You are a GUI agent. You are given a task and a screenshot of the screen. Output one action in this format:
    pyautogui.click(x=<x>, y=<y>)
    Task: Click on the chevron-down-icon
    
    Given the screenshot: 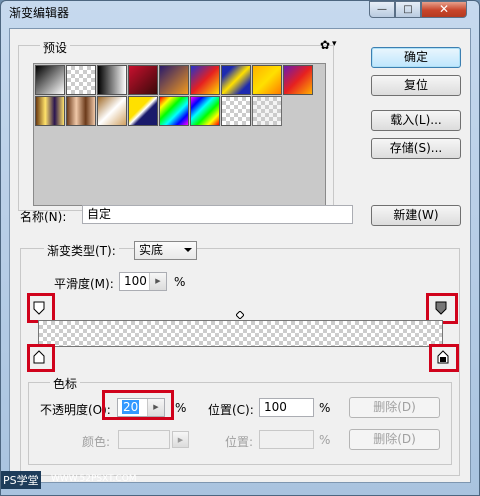 What is the action you would take?
    pyautogui.click(x=188, y=250)
    